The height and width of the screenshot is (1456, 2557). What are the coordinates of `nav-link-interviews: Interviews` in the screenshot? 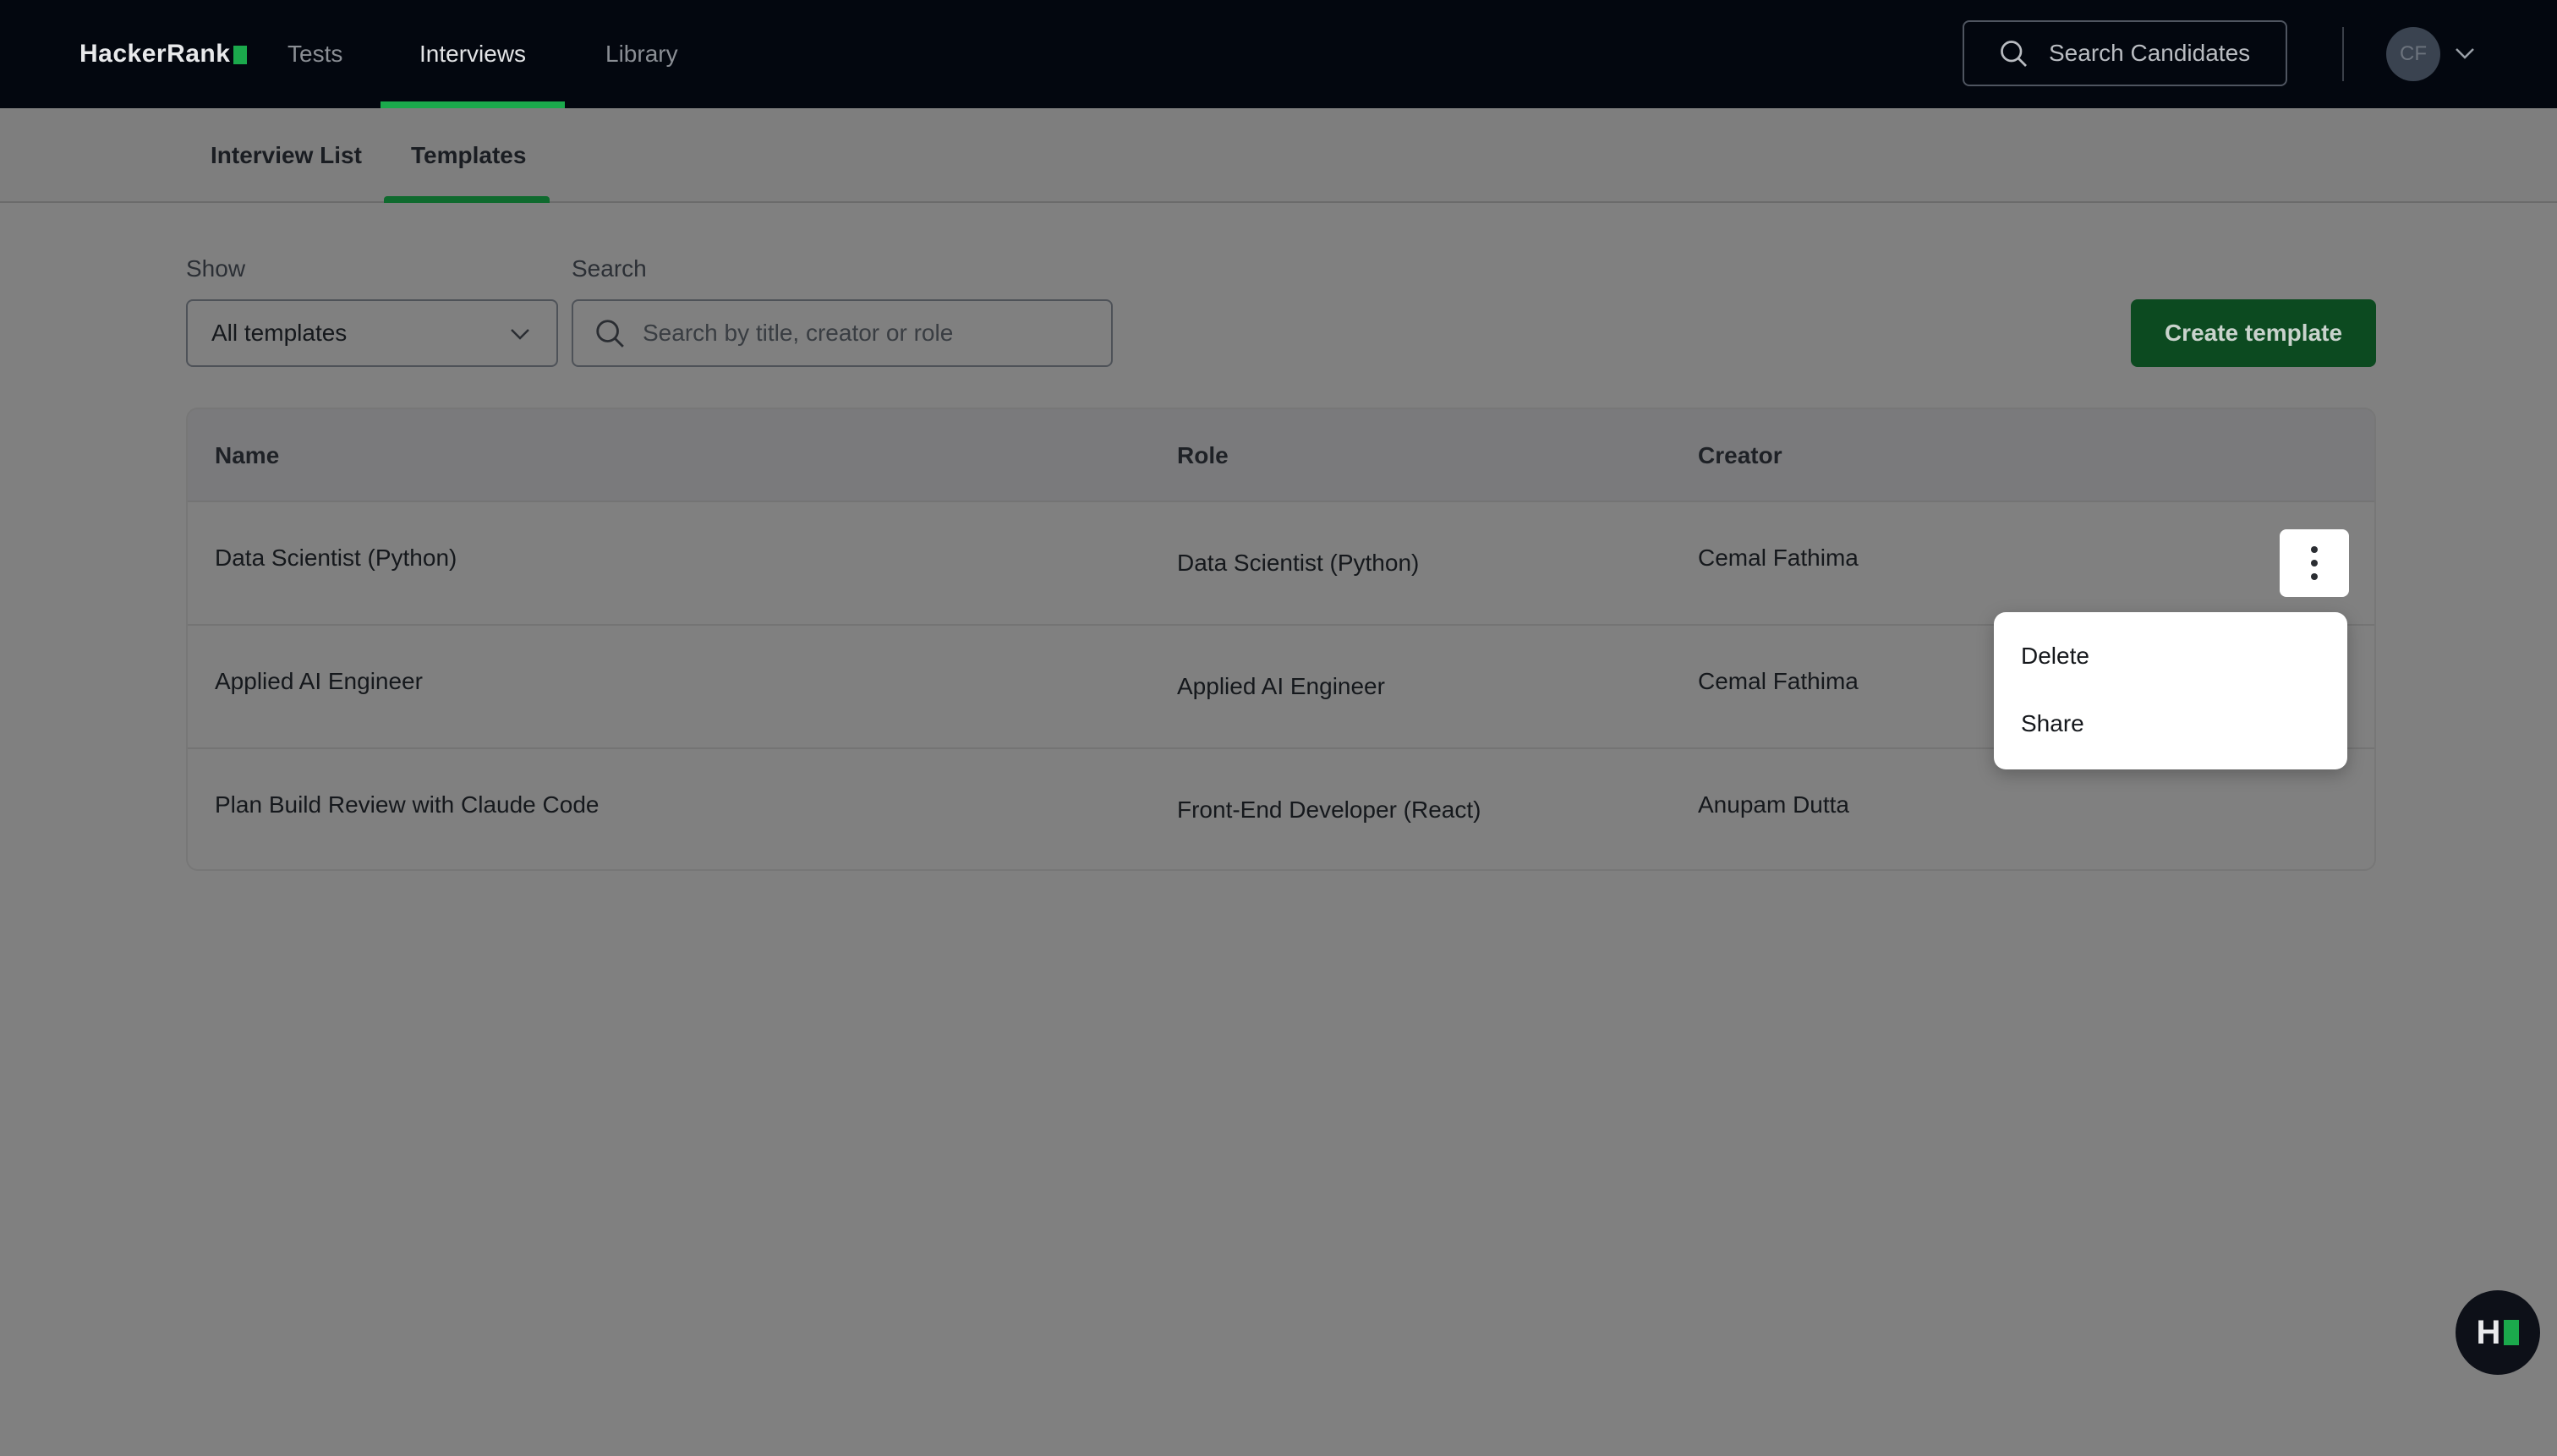 It's located at (472, 54).